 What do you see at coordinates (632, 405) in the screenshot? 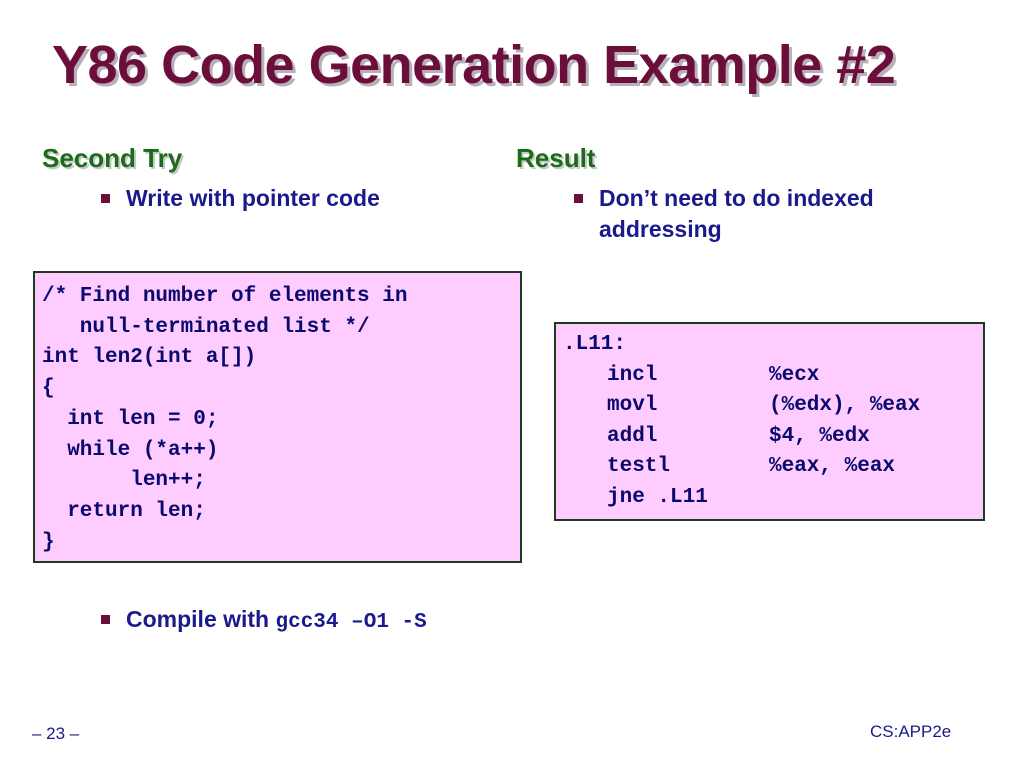
I see `asm-opcode: movl` at bounding box center [632, 405].